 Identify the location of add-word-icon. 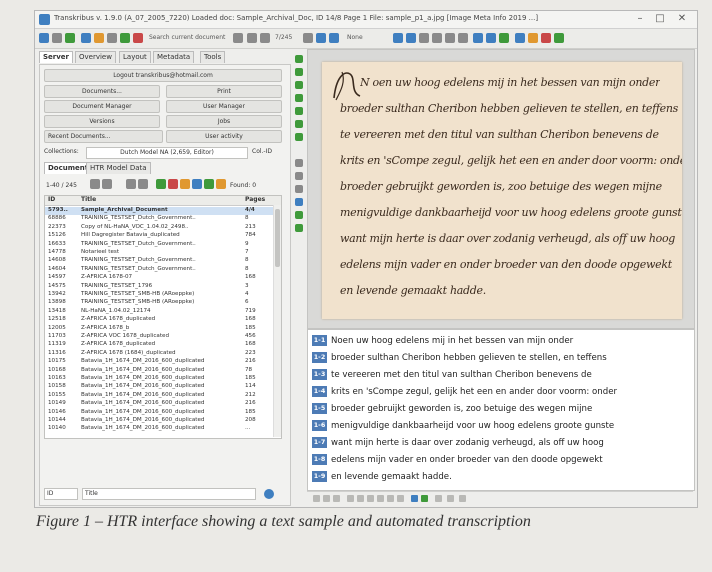
(299, 111).